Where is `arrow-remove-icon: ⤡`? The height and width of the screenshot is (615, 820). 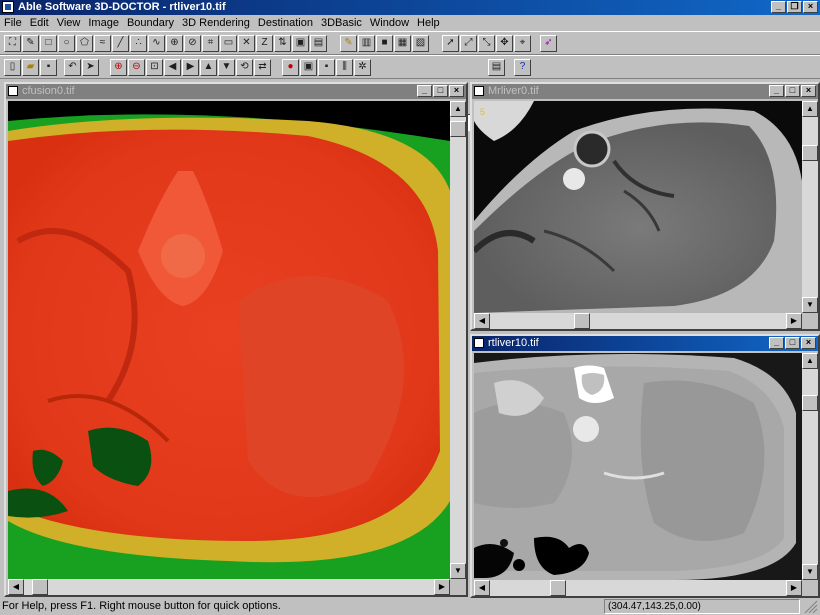 arrow-remove-icon: ⤡ is located at coordinates (486, 43).